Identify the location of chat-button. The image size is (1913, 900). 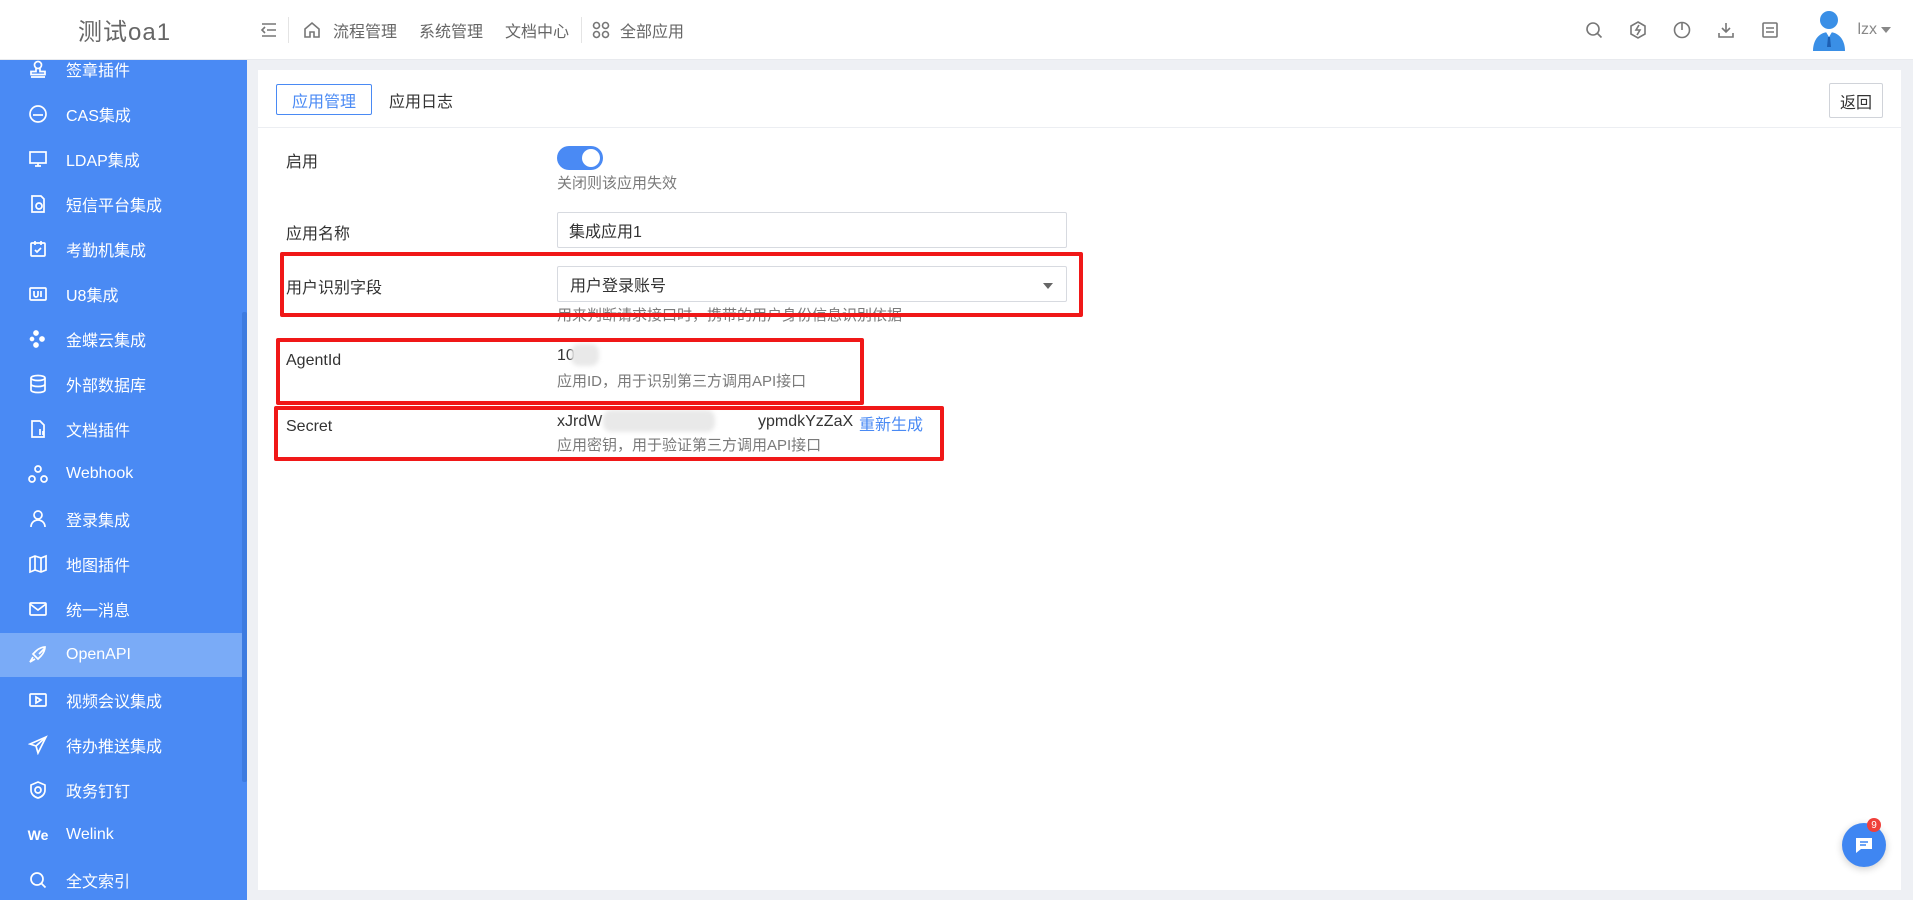
(1864, 845).